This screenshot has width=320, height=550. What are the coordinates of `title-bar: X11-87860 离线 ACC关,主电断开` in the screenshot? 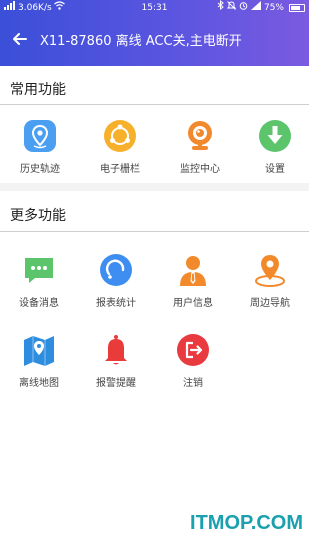 It's located at (154, 39).